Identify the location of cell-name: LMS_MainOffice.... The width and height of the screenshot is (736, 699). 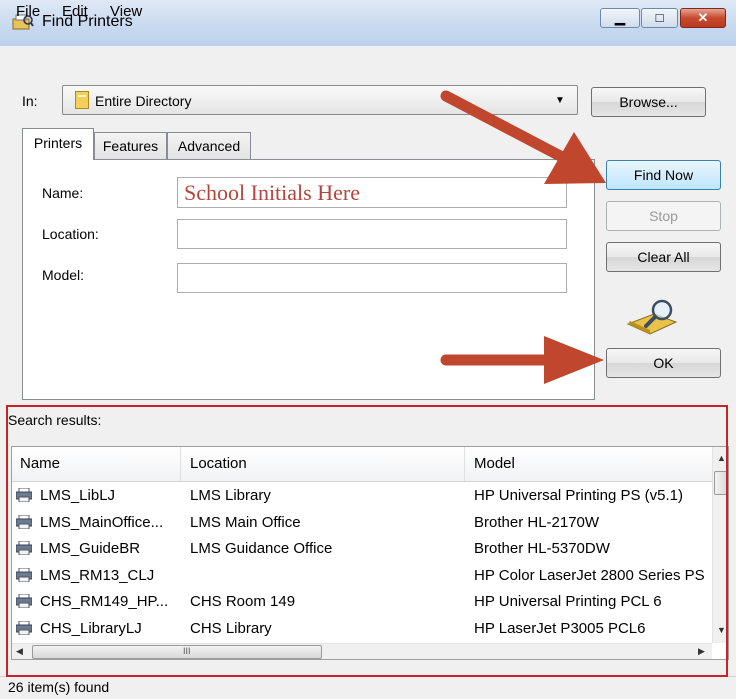
(102, 522).